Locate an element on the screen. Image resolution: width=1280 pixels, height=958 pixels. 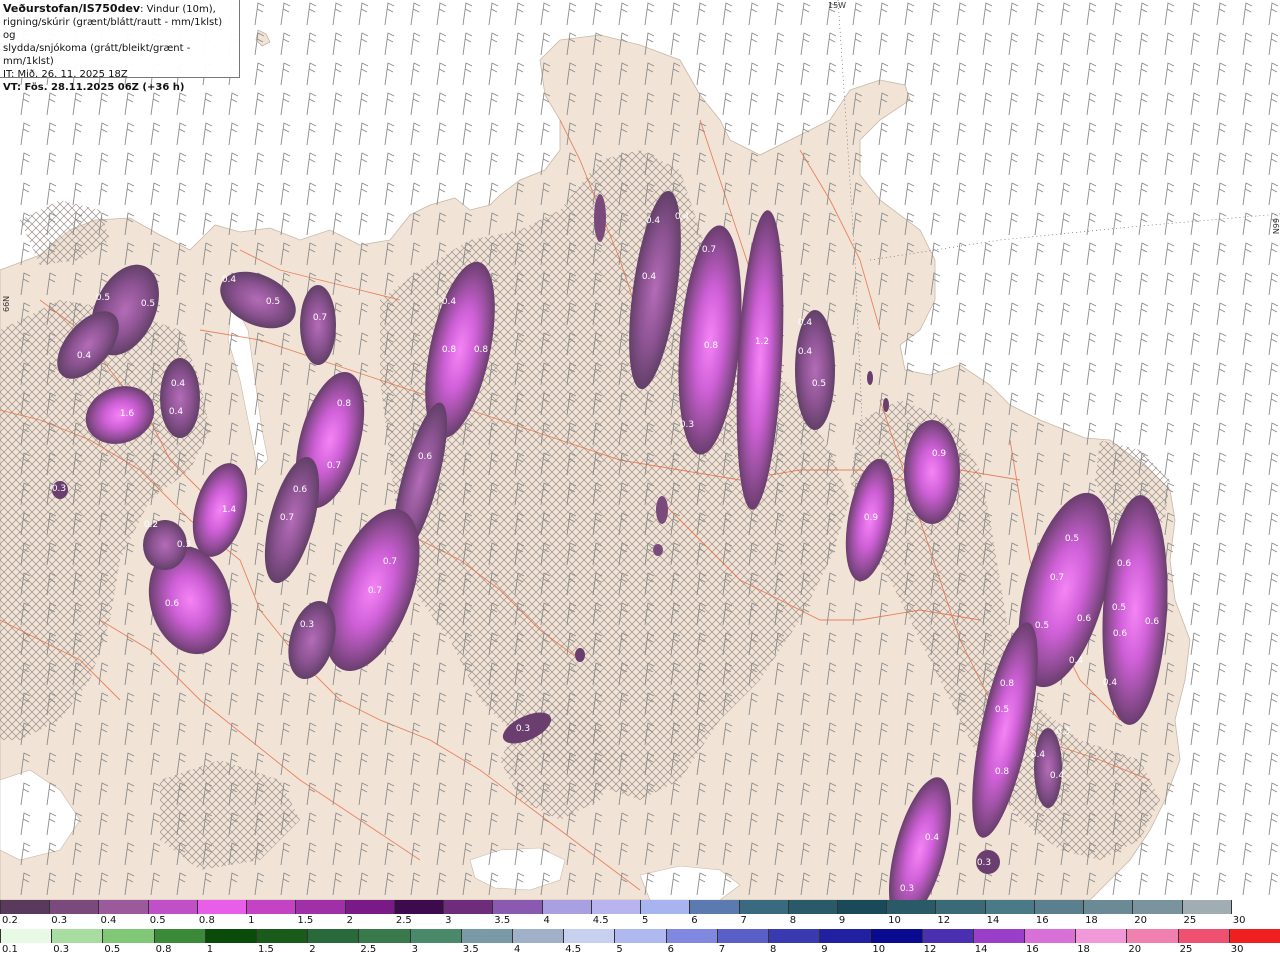
legend-tick-label: 18 is located at coordinates (1083, 949).